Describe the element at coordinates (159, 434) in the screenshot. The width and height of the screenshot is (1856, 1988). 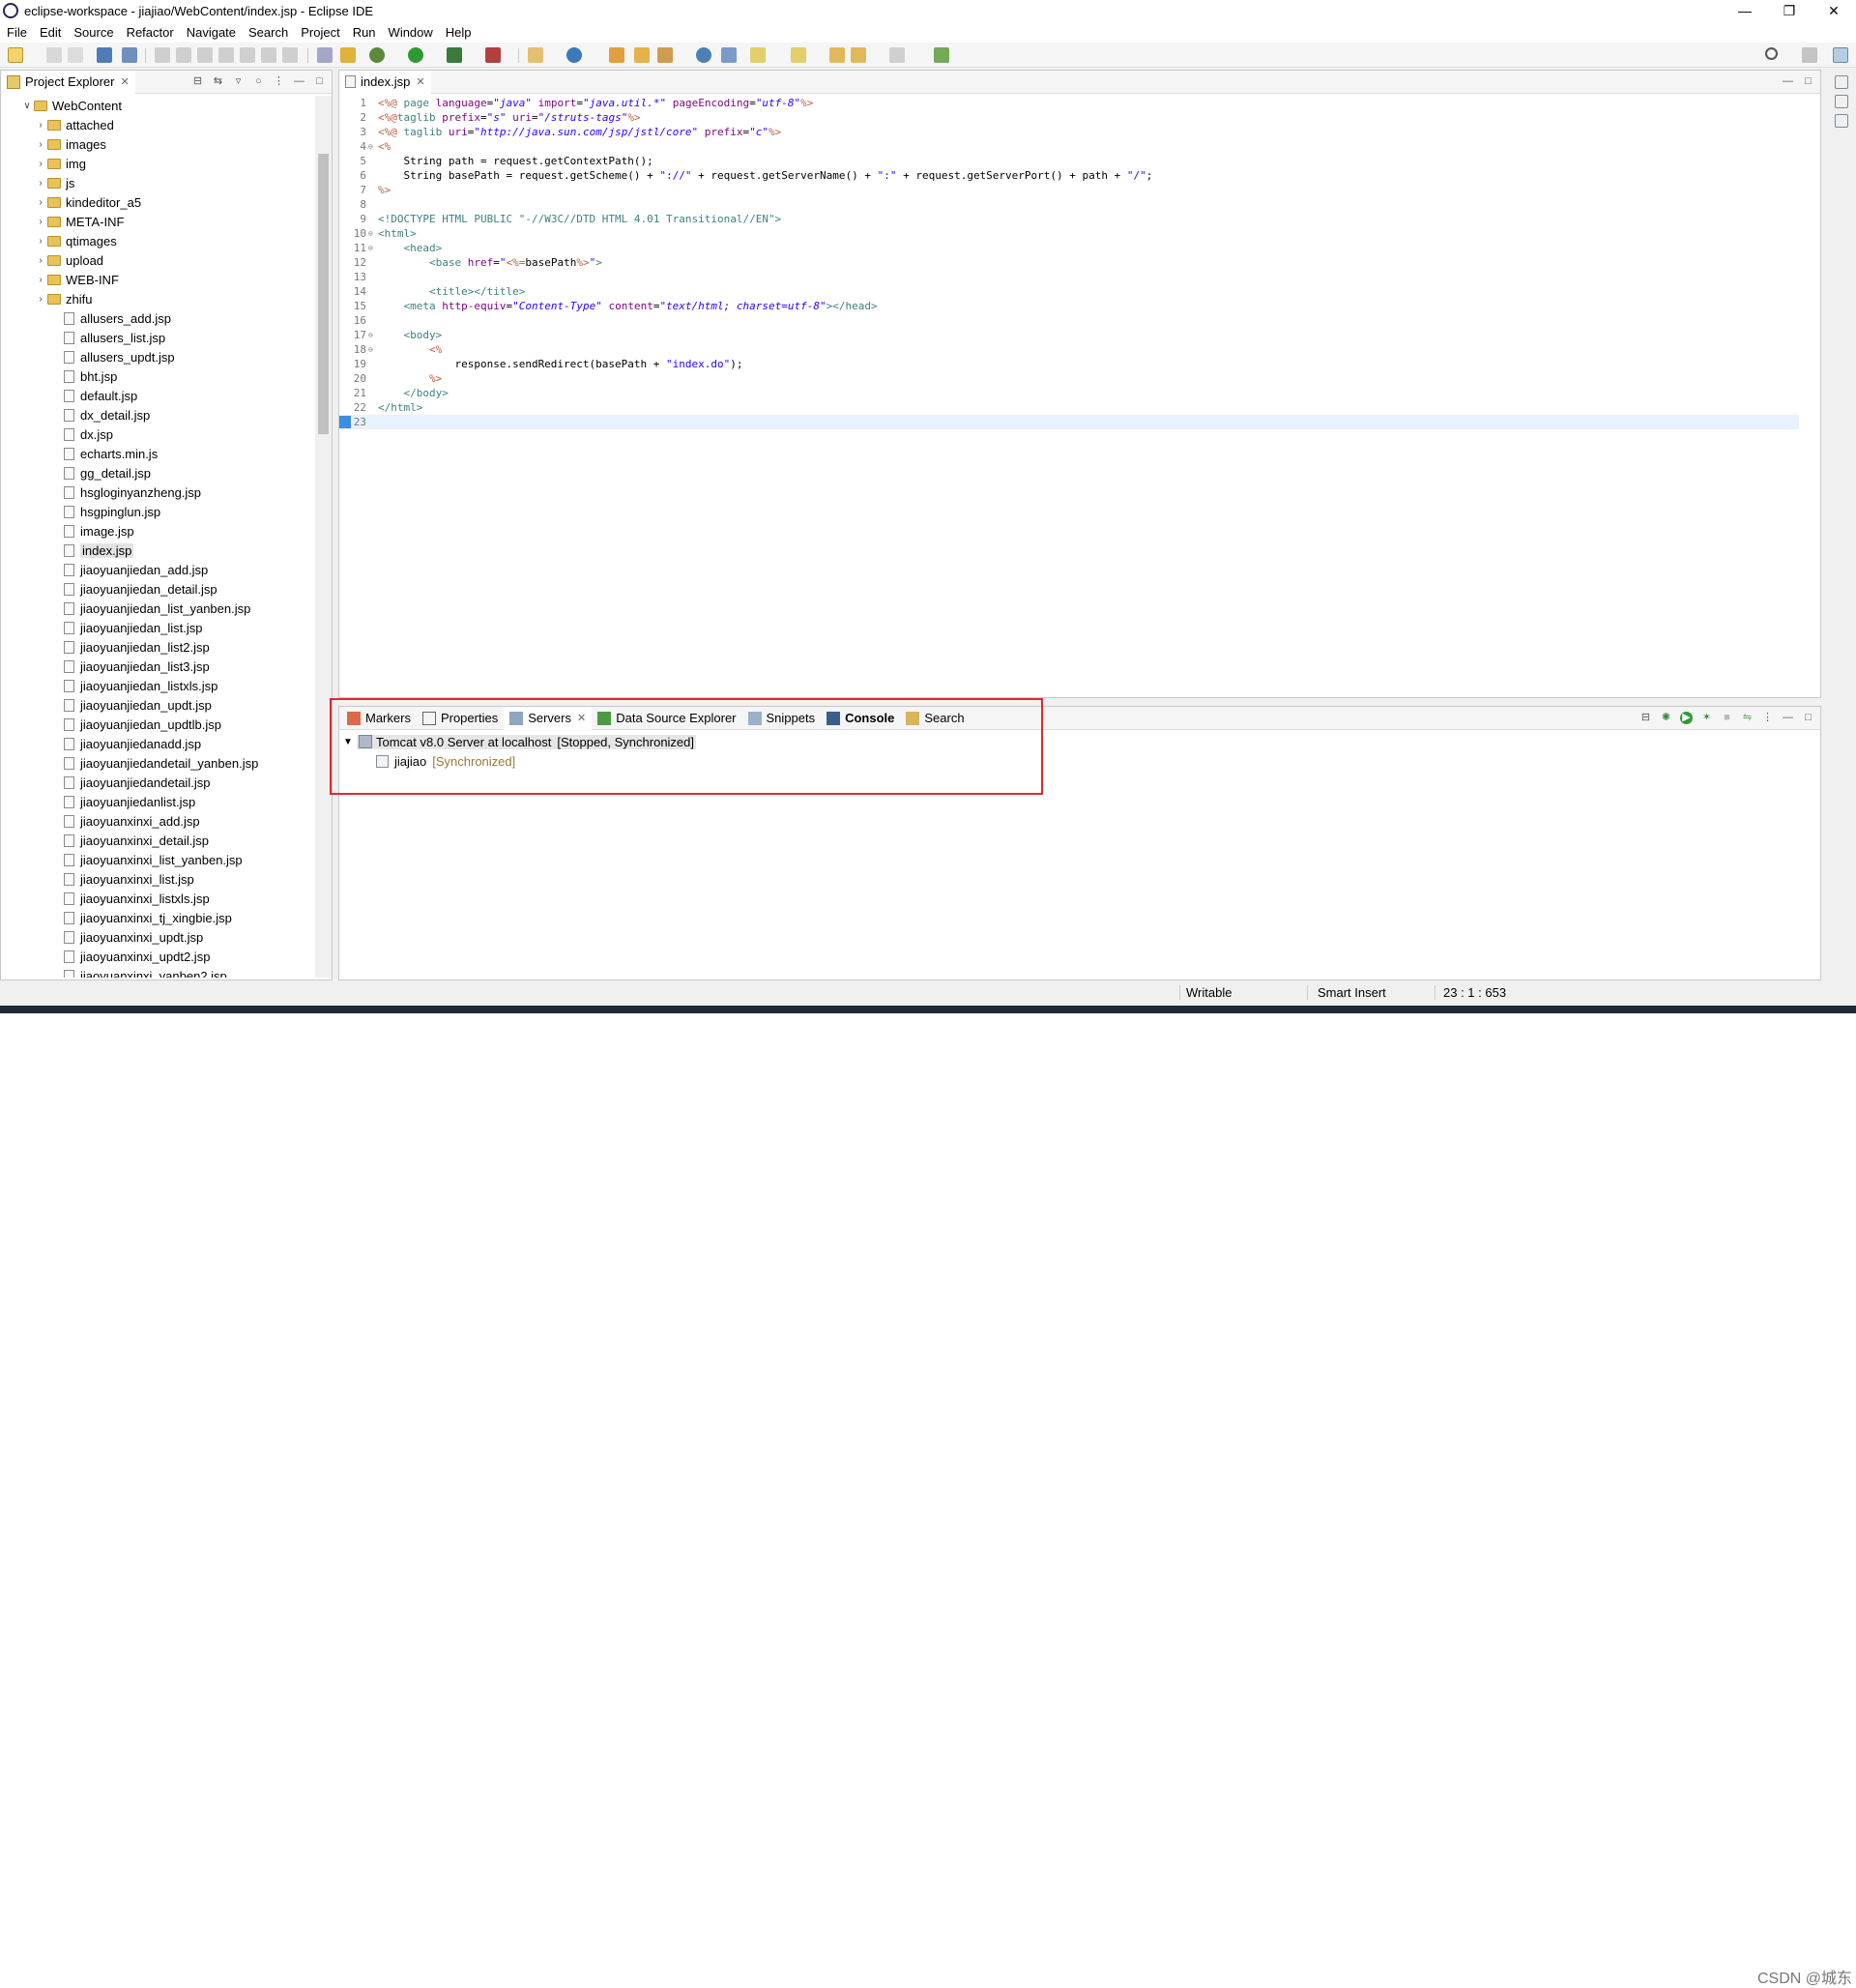
I see `tree-file: dx.jsp` at that location.